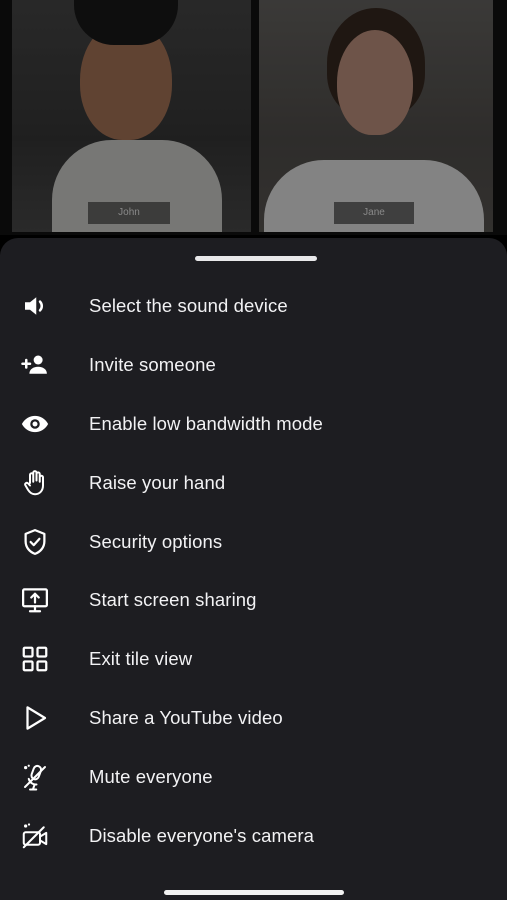 This screenshot has height=900, width=507. I want to click on shield-check-icon, so click(35, 542).